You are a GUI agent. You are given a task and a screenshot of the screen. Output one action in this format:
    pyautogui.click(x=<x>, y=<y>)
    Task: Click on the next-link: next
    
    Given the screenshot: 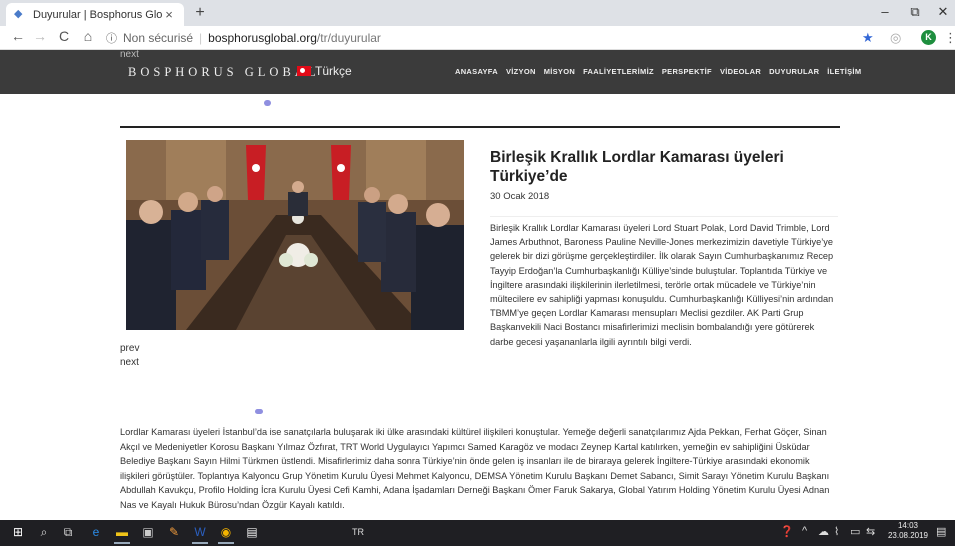 What is the action you would take?
    pyautogui.click(x=129, y=362)
    